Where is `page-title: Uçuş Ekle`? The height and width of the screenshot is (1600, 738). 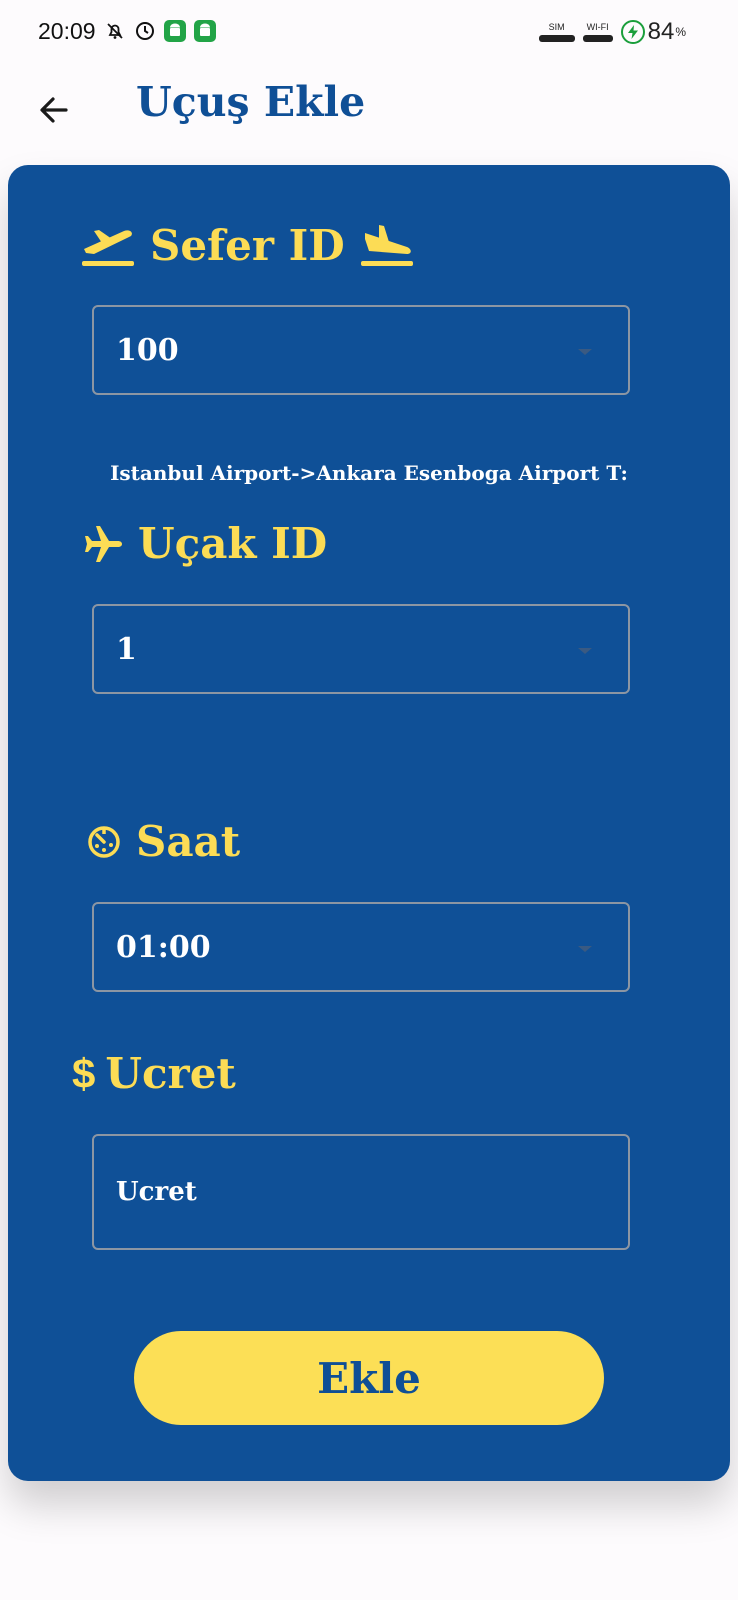 page-title: Uçuş Ekle is located at coordinates (251, 102).